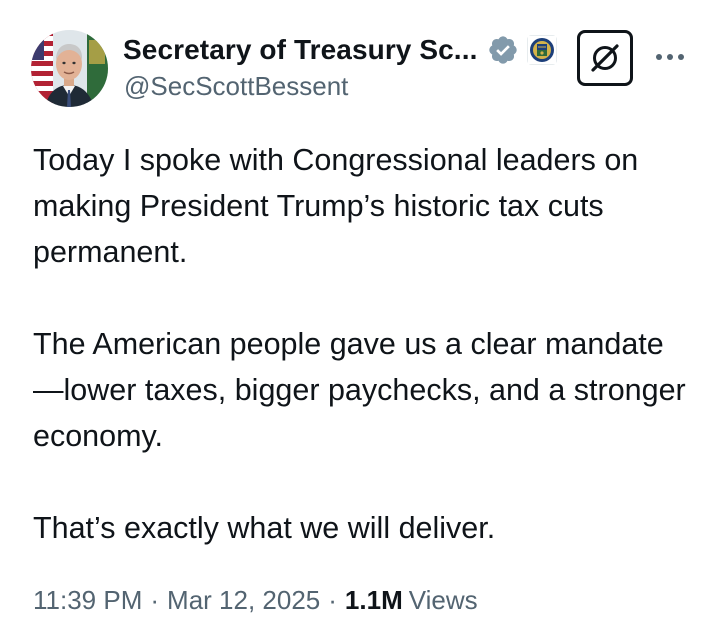 This screenshot has height=635, width=720. Describe the element at coordinates (243, 600) in the screenshot. I see `tweet-date: Mar 12, 2025` at that location.